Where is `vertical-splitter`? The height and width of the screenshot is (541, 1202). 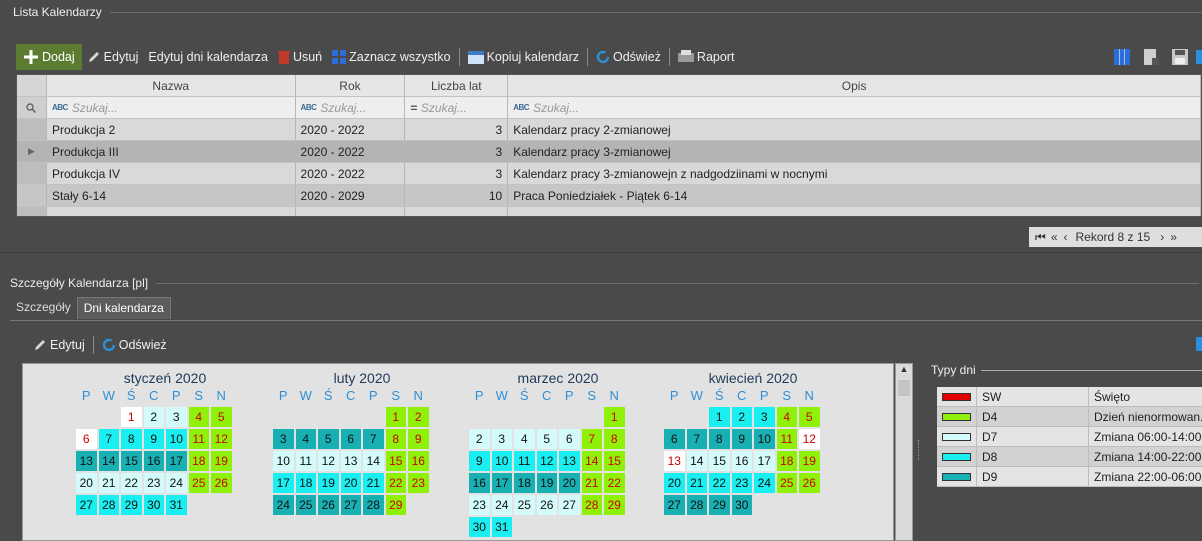
vertical-splitter is located at coordinates (920, 450).